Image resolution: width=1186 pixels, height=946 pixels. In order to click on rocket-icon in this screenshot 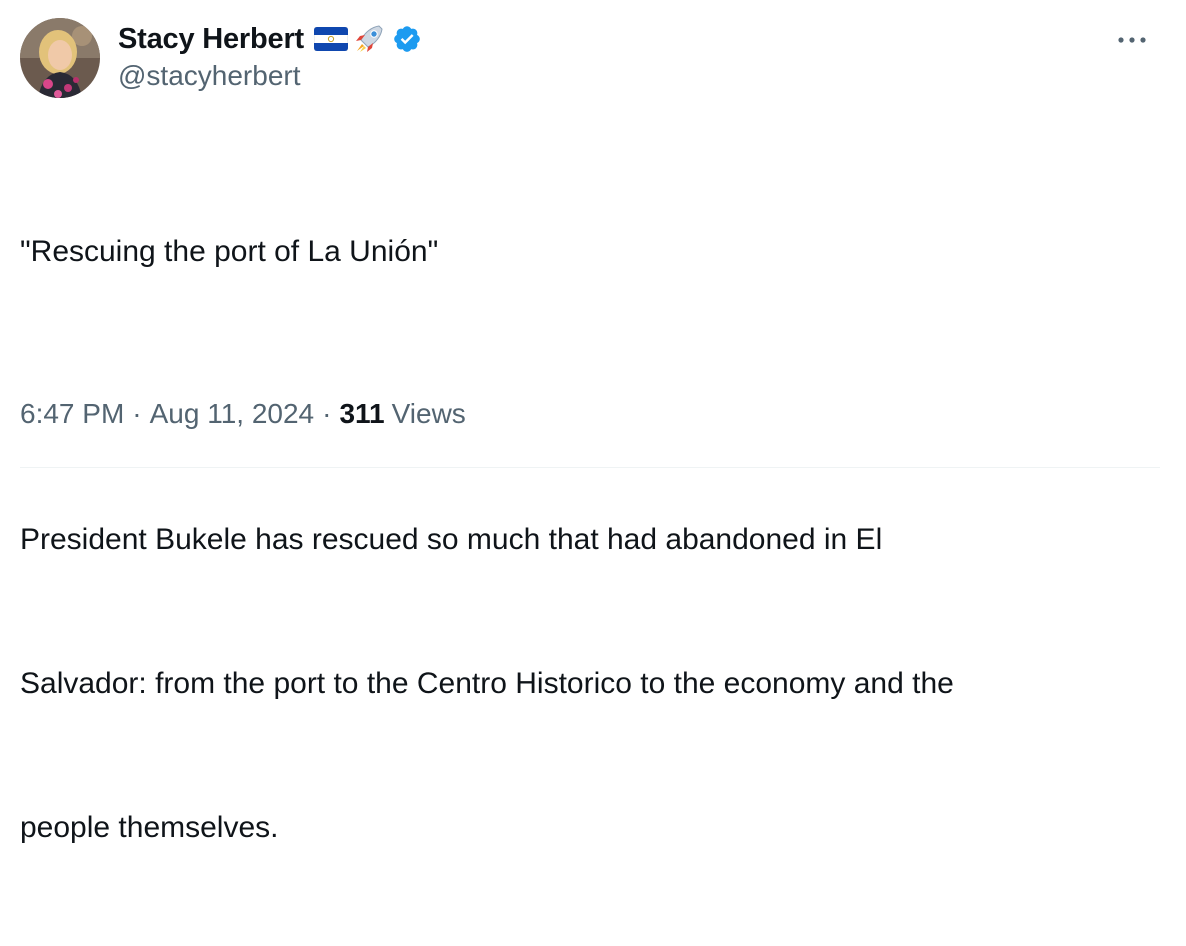, I will do `click(369, 39)`.